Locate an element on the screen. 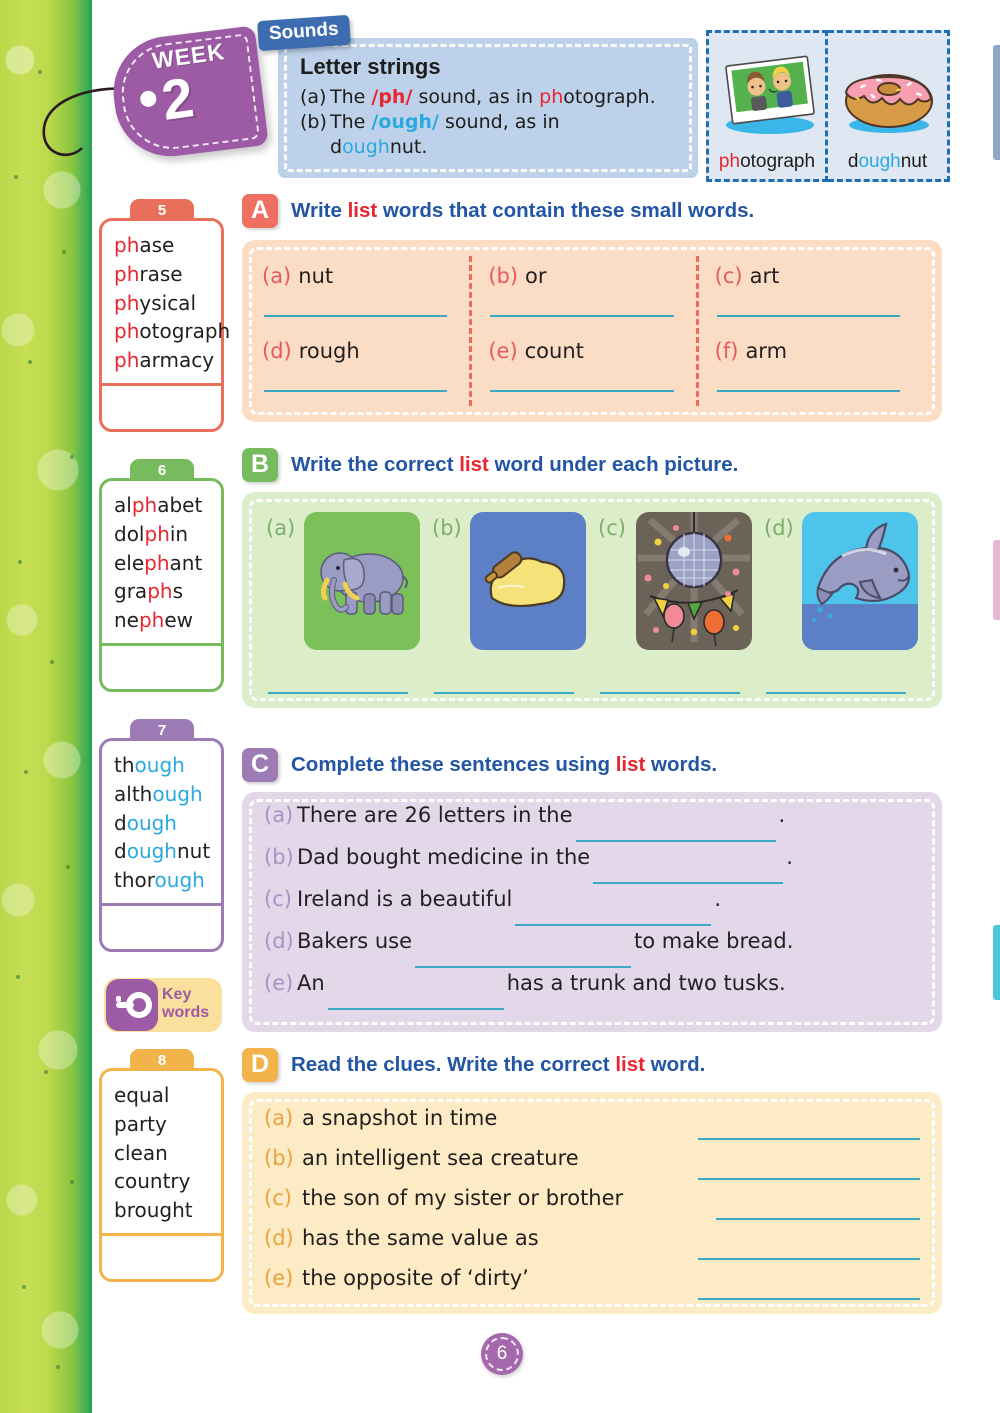  exercise-b-grid: (a) (b) (c) (d) is located at coordinates (592, 603).